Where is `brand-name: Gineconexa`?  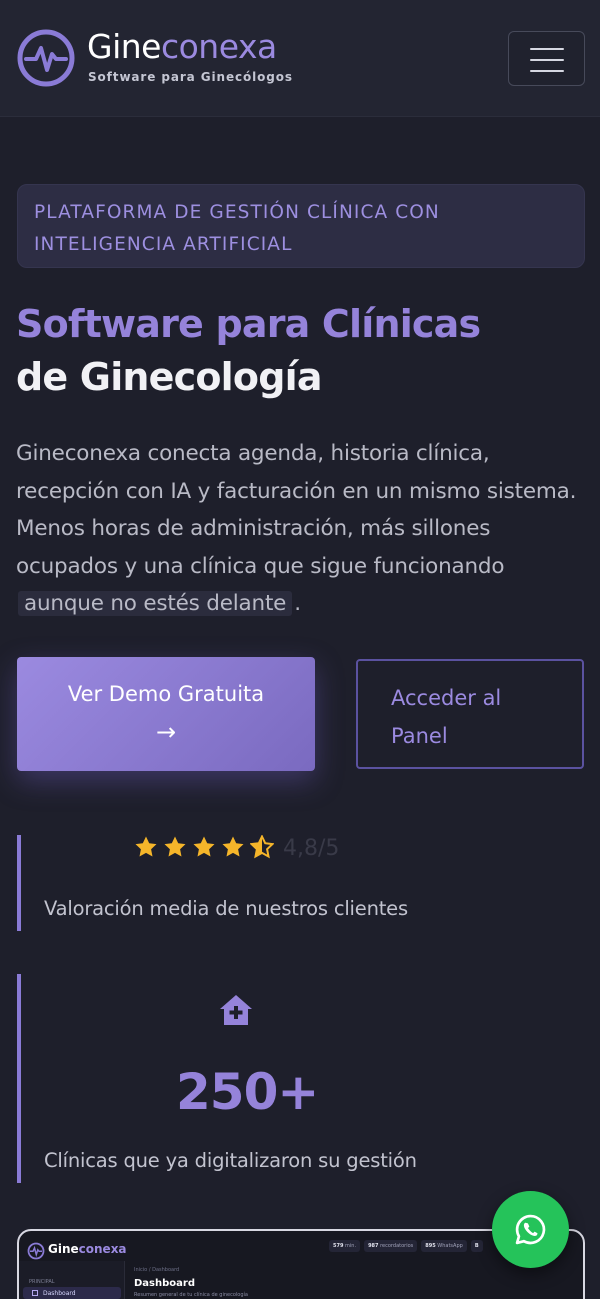
brand-name: Gineconexa is located at coordinates (182, 47).